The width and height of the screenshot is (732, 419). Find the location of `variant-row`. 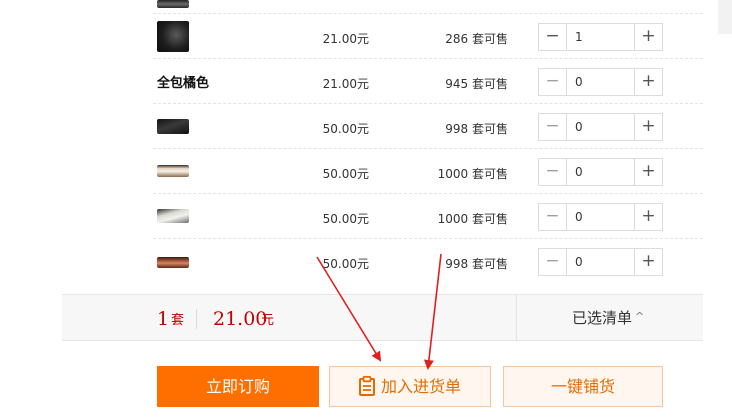

variant-row is located at coordinates (366, 7).